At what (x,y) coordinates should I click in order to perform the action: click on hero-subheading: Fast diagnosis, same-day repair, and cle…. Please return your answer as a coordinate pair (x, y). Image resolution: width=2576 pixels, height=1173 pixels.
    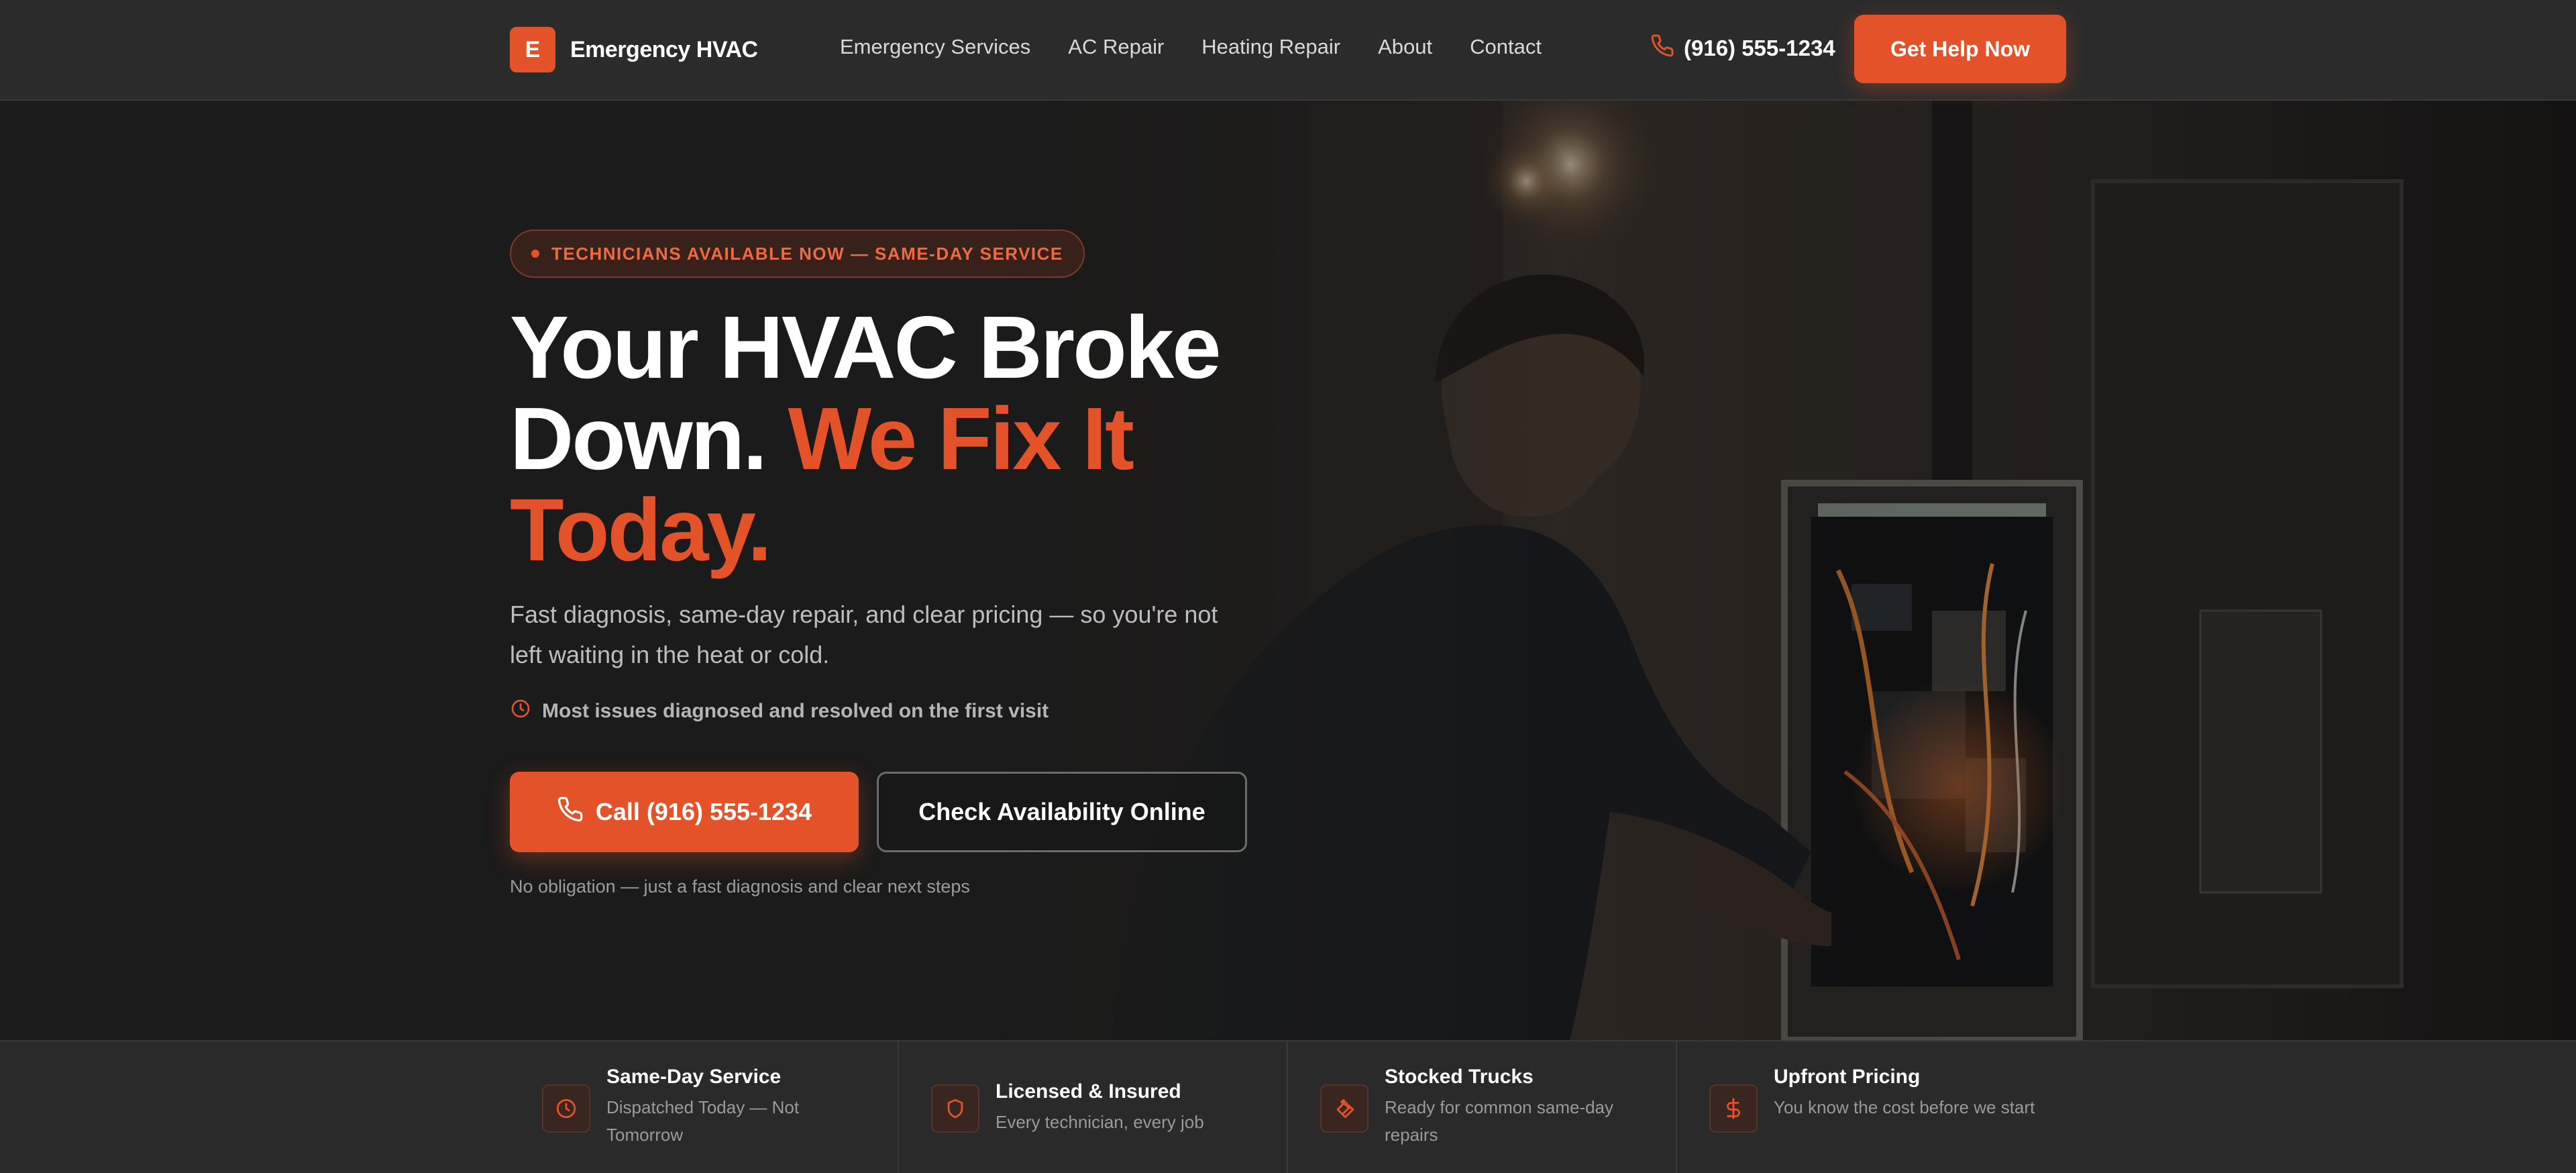
    Looking at the image, I should click on (864, 634).